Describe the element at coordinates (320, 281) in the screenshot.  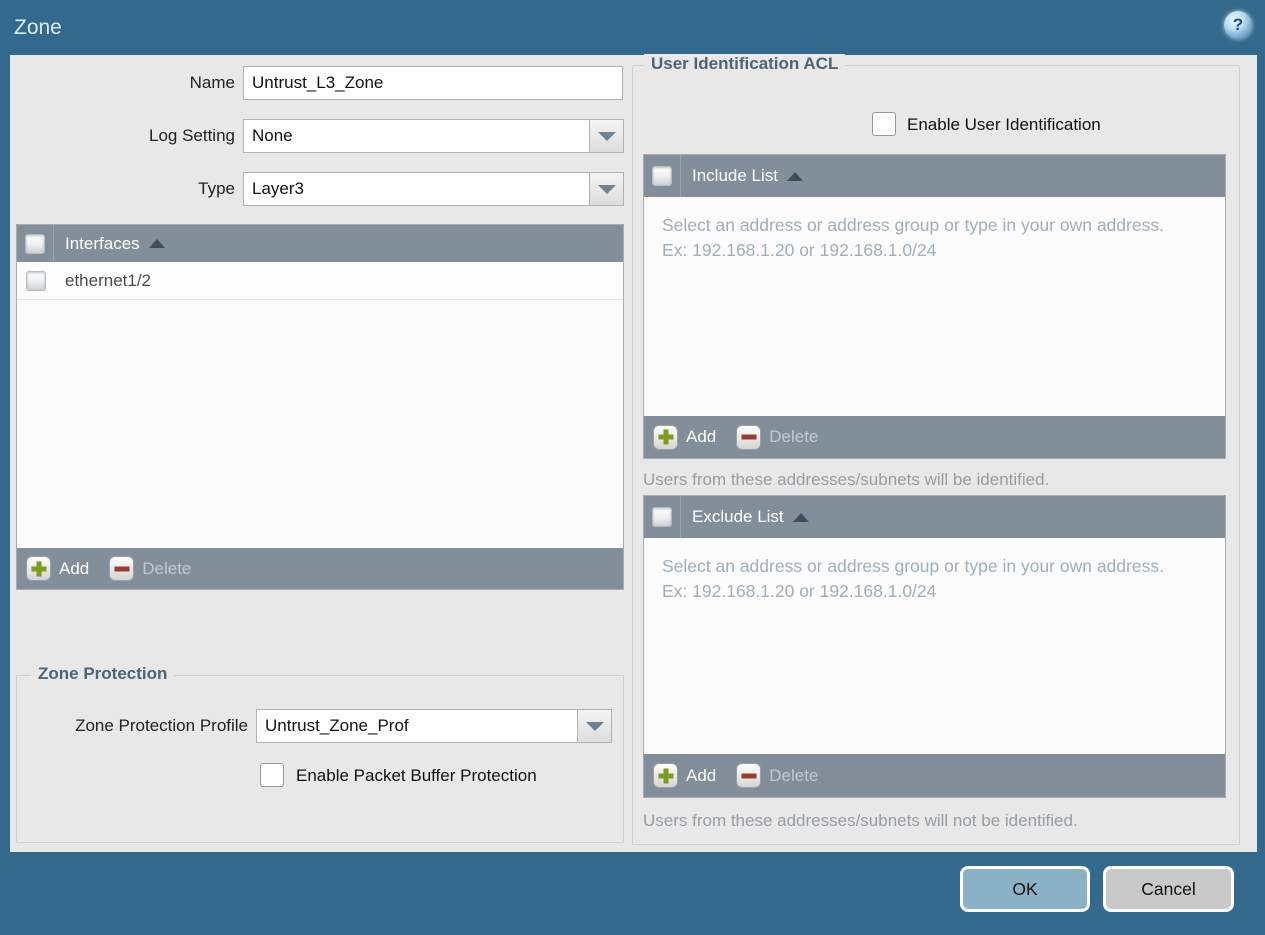
I see `table-row: ethernet1/2` at that location.